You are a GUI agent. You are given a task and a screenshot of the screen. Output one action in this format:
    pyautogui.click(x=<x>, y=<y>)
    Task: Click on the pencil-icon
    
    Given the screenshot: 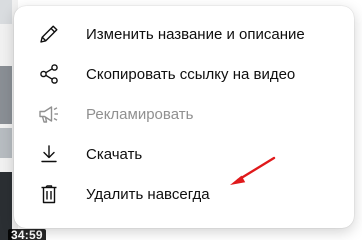 What is the action you would take?
    pyautogui.click(x=49, y=34)
    